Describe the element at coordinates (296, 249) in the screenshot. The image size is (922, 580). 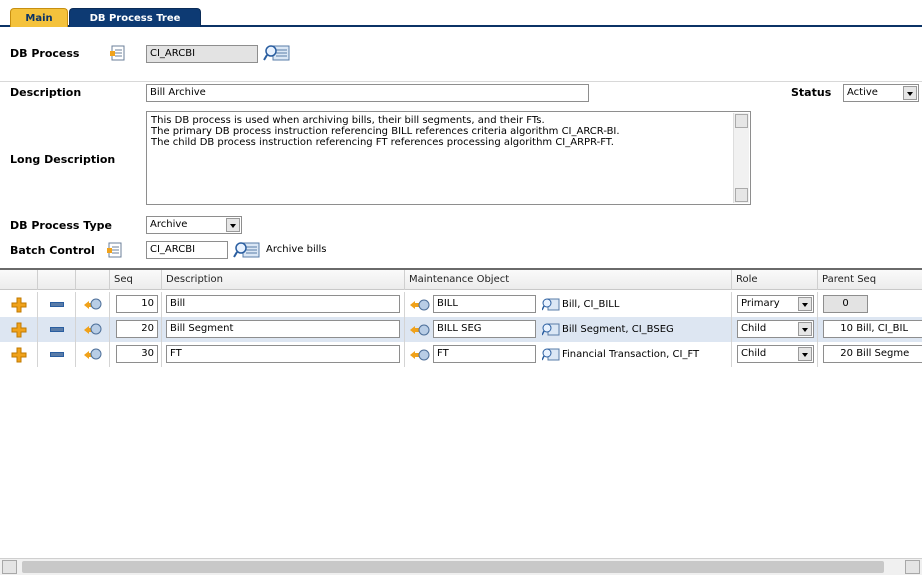
I see `batch-control-description: Archive bills` at that location.